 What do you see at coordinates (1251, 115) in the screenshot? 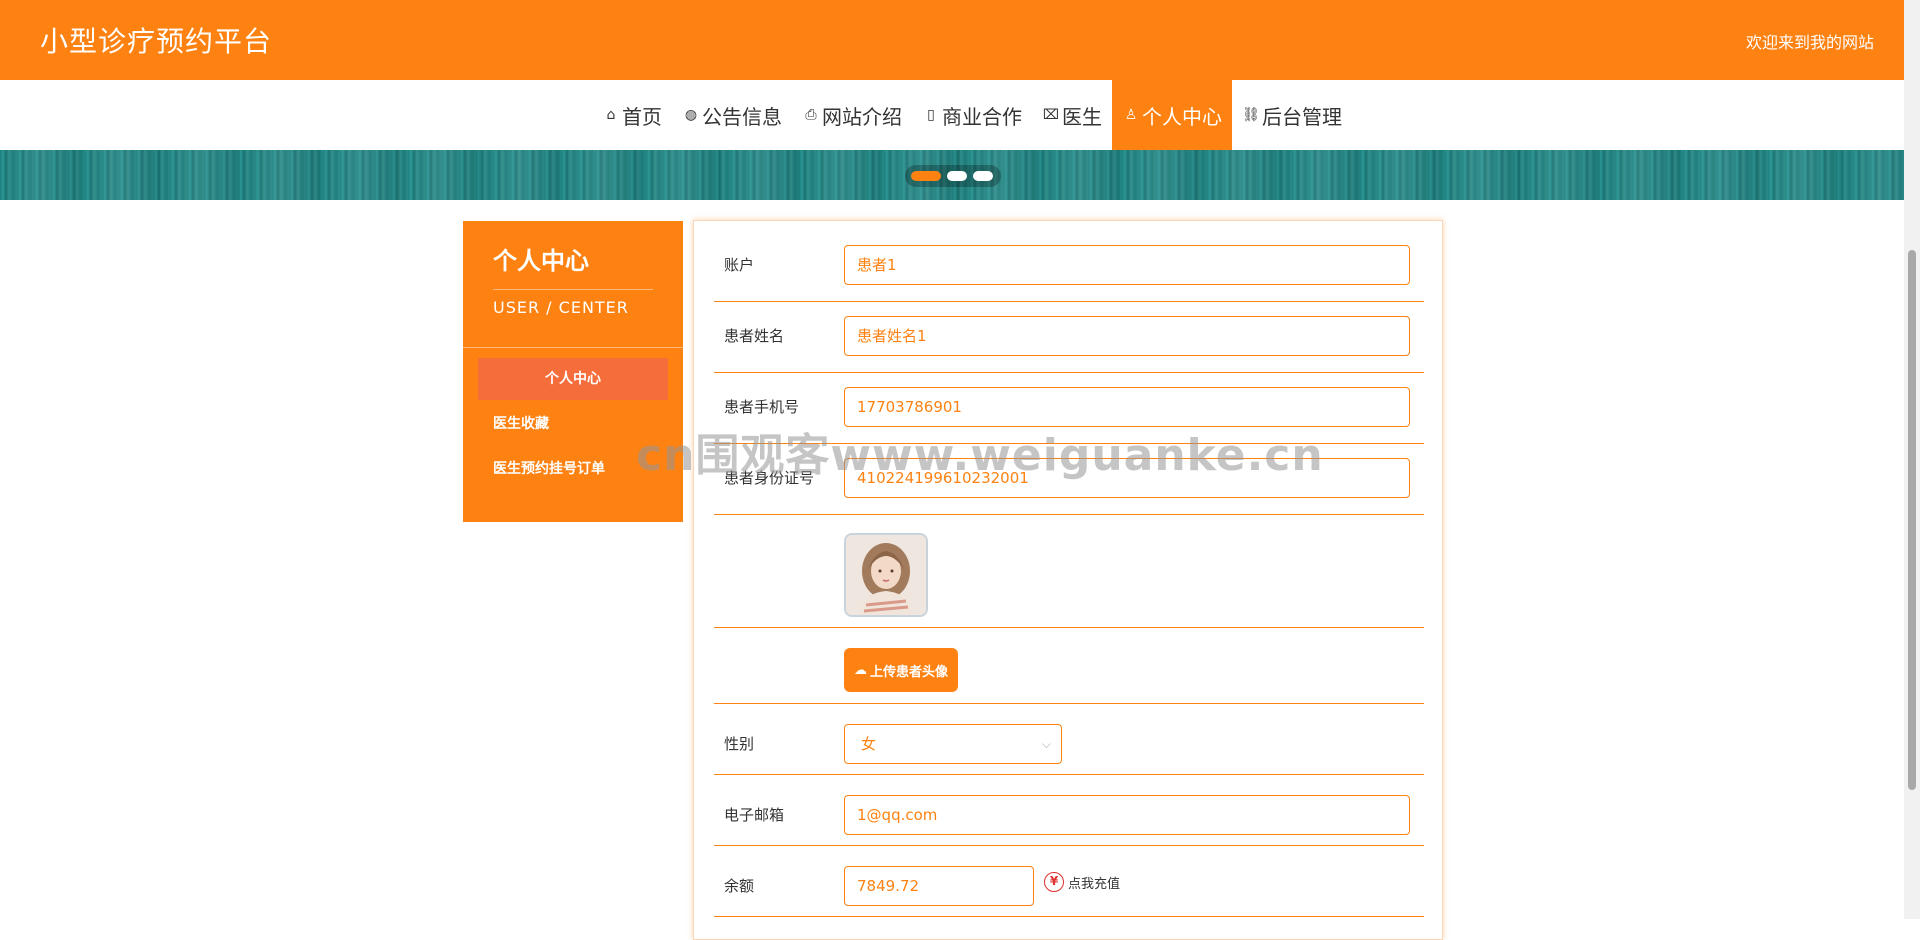
I see `link-icon: ⛓` at bounding box center [1251, 115].